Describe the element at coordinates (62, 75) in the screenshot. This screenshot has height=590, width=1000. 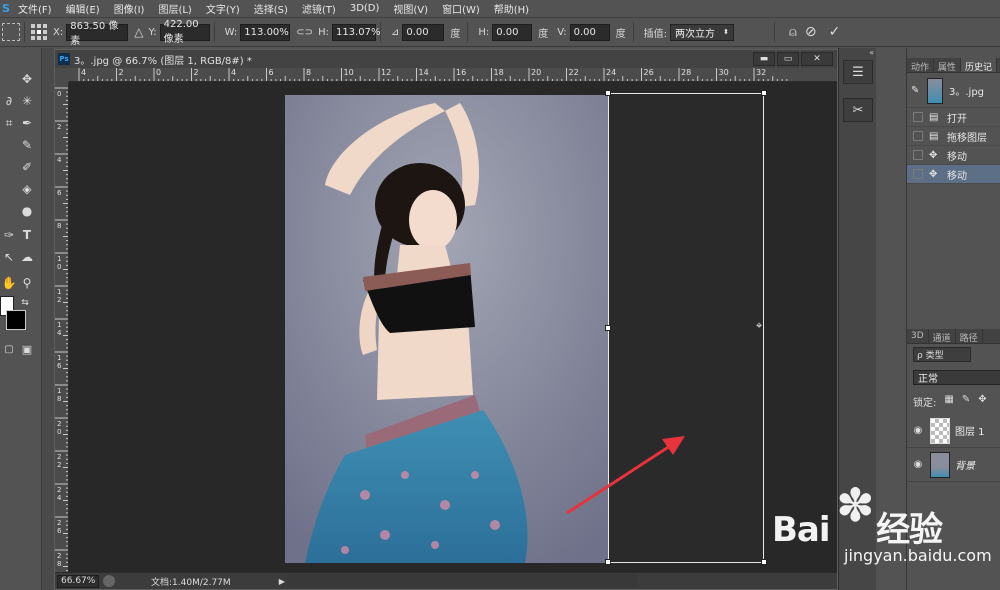
I see `ruler-origin` at that location.